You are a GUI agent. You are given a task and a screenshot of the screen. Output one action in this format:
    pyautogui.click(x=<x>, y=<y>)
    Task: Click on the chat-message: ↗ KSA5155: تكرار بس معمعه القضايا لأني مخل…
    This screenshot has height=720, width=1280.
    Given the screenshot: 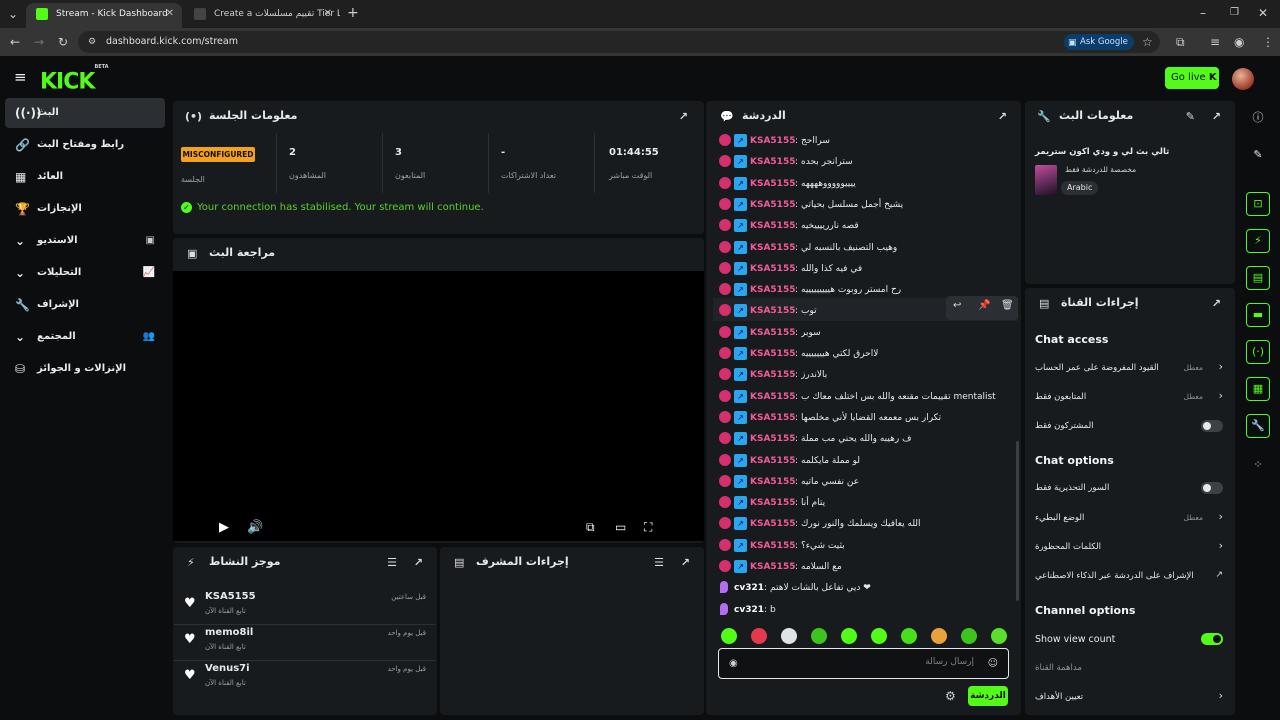 What is the action you would take?
    pyautogui.click(x=862, y=420)
    